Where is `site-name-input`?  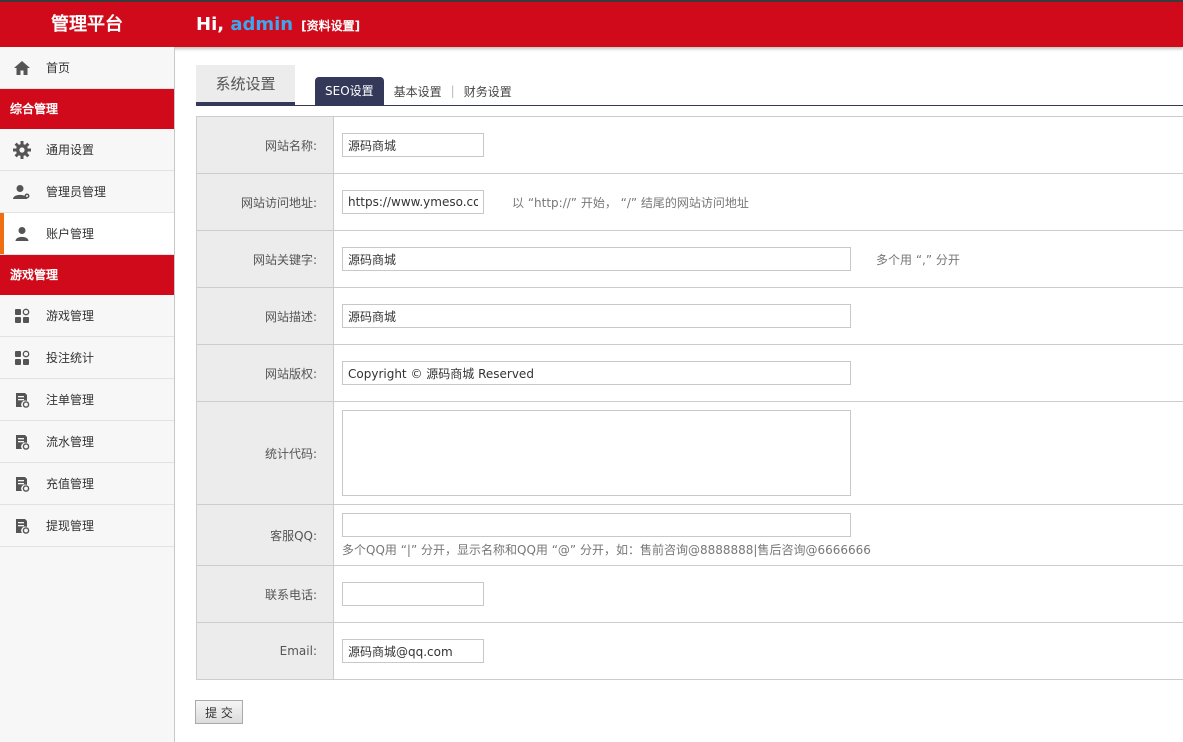
site-name-input is located at coordinates (413, 145).